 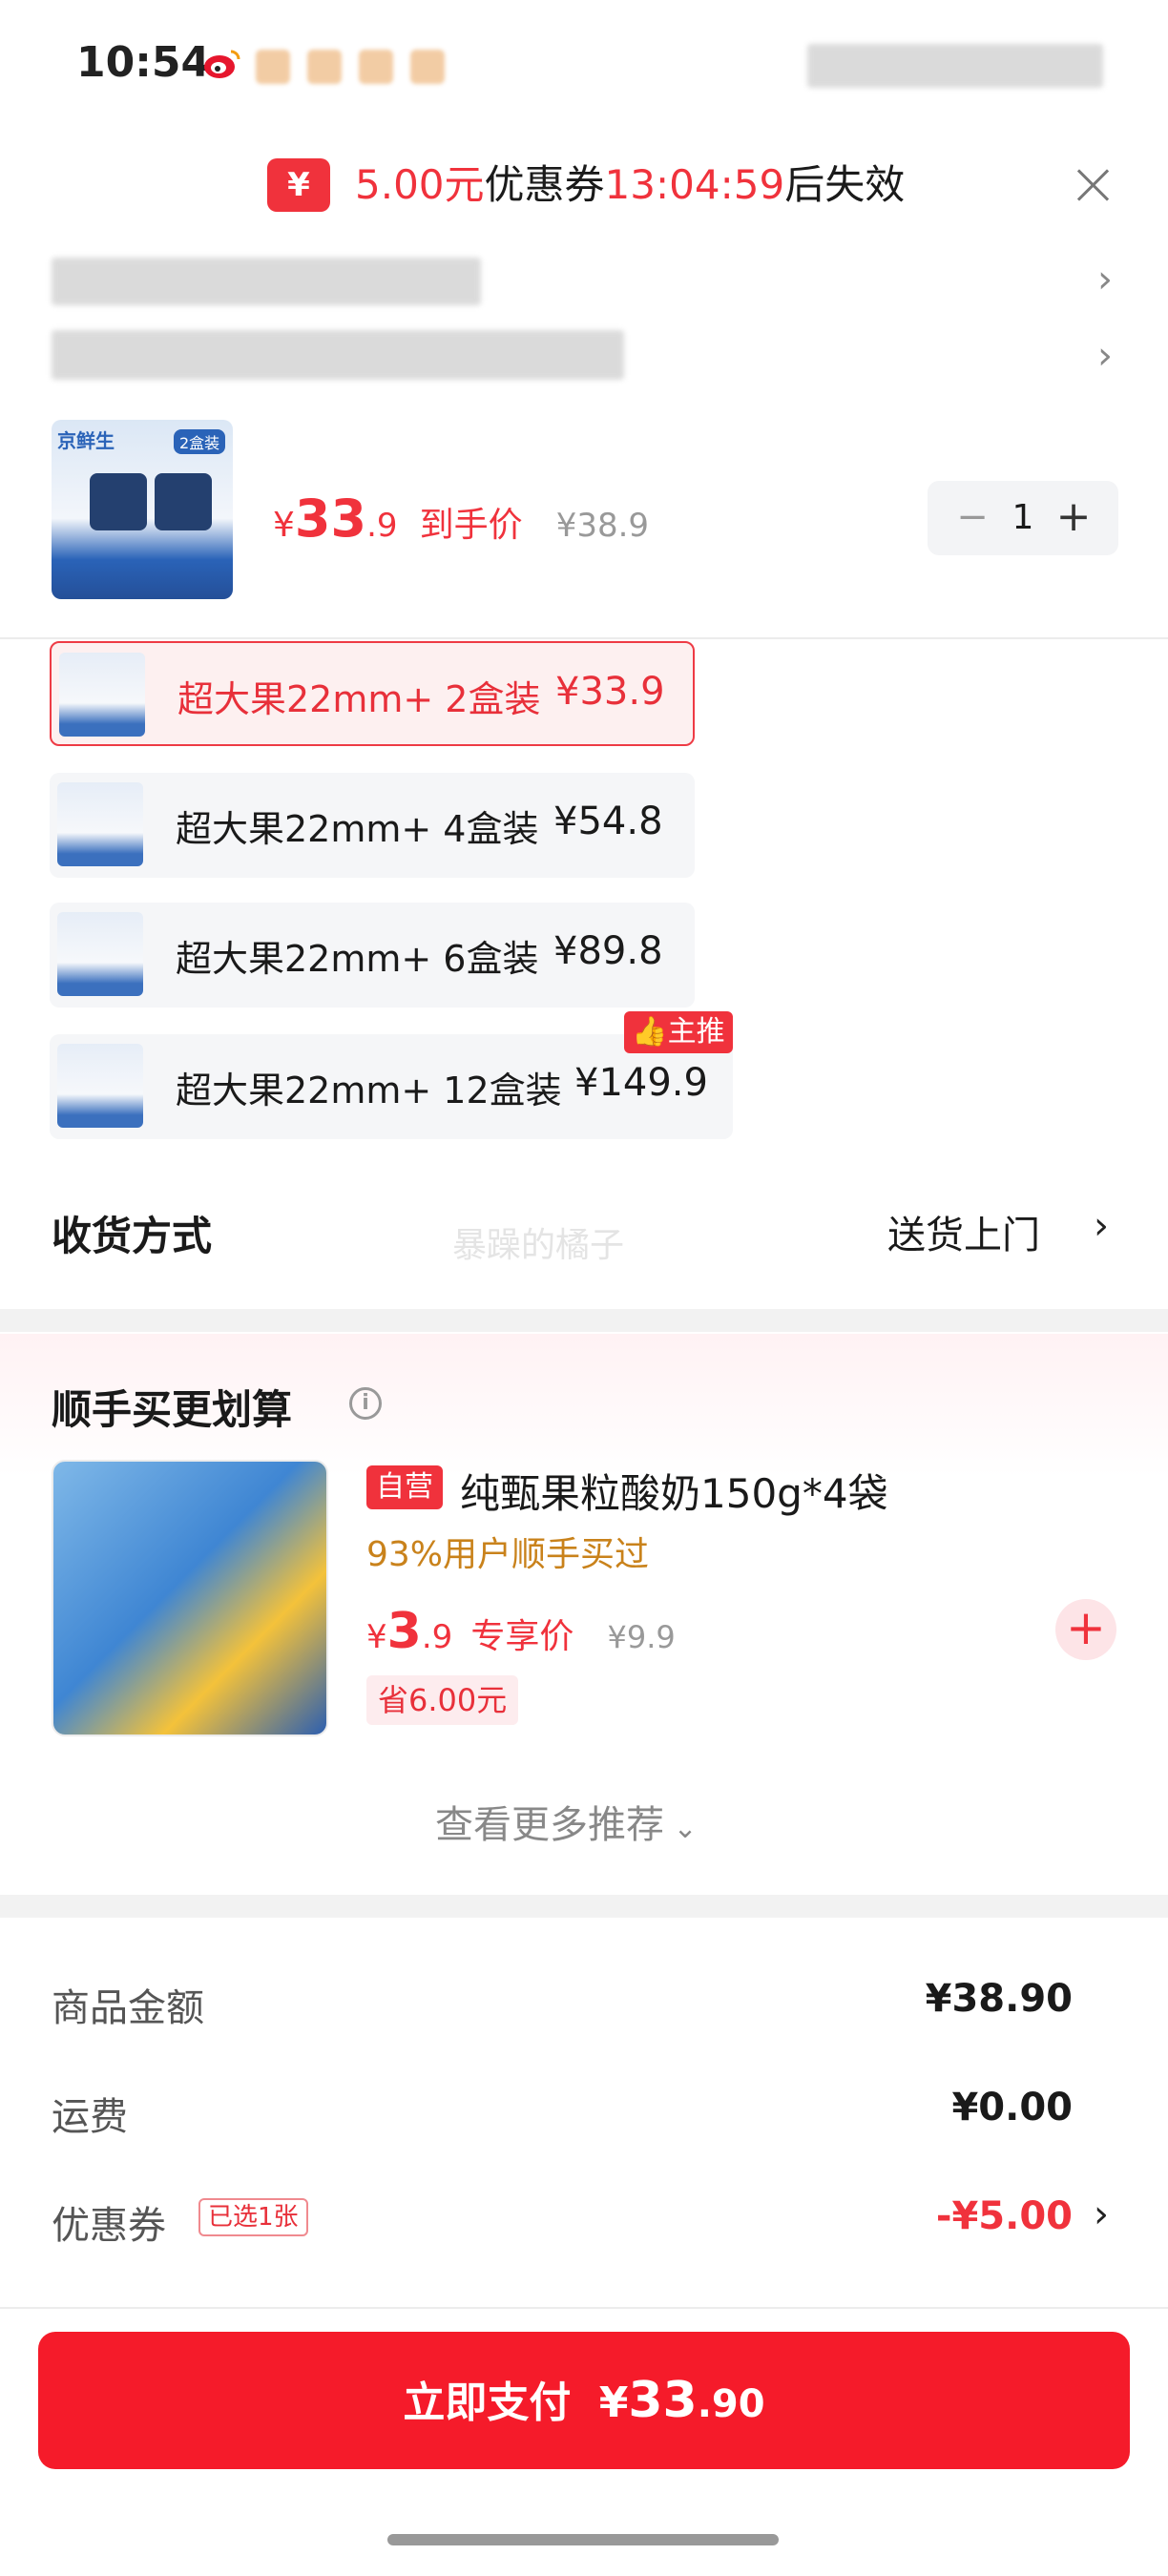 What do you see at coordinates (955, 66) in the screenshot?
I see `blurred-status-icons` at bounding box center [955, 66].